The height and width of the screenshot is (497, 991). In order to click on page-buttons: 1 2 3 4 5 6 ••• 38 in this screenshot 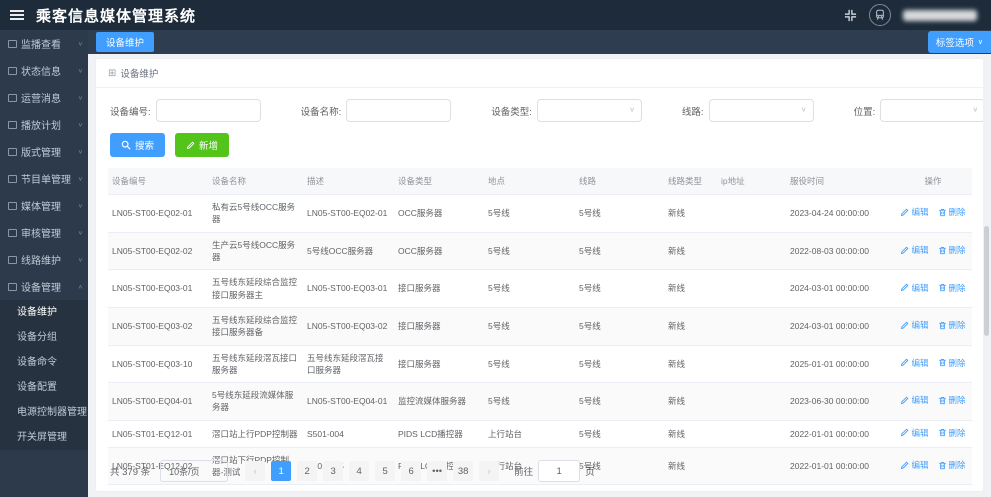, I will do `click(372, 471)`.